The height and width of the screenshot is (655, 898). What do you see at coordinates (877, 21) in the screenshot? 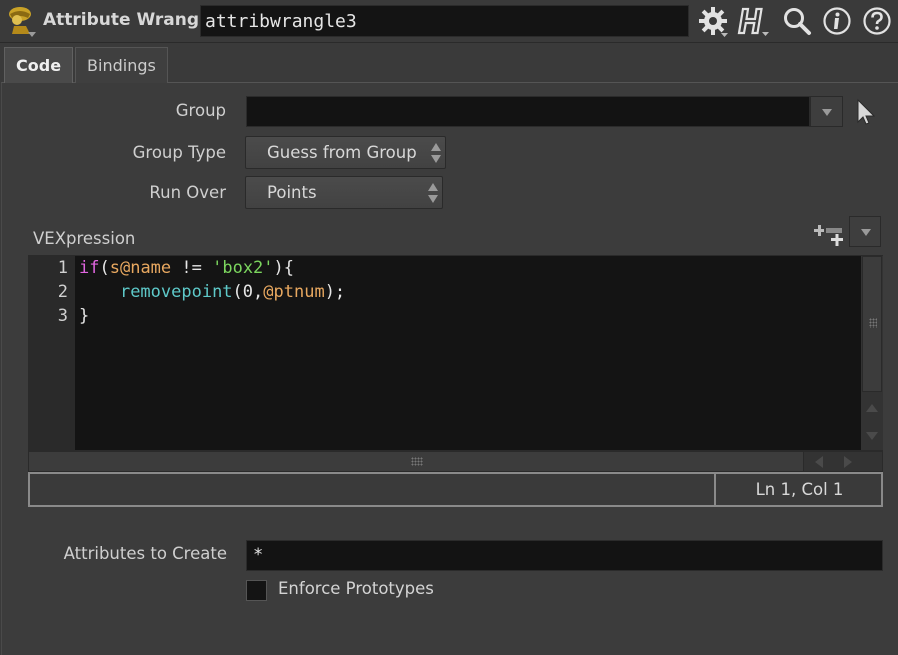
I see `help-icon` at bounding box center [877, 21].